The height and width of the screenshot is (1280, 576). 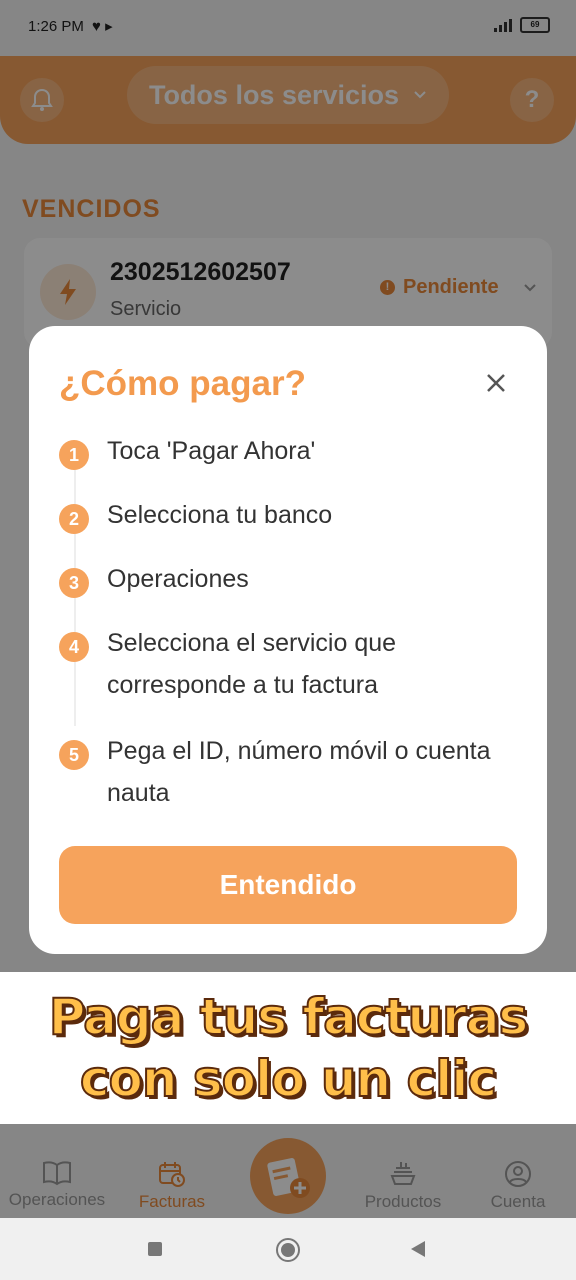 I want to click on step-text: Selecciona tu banco, so click(x=220, y=515).